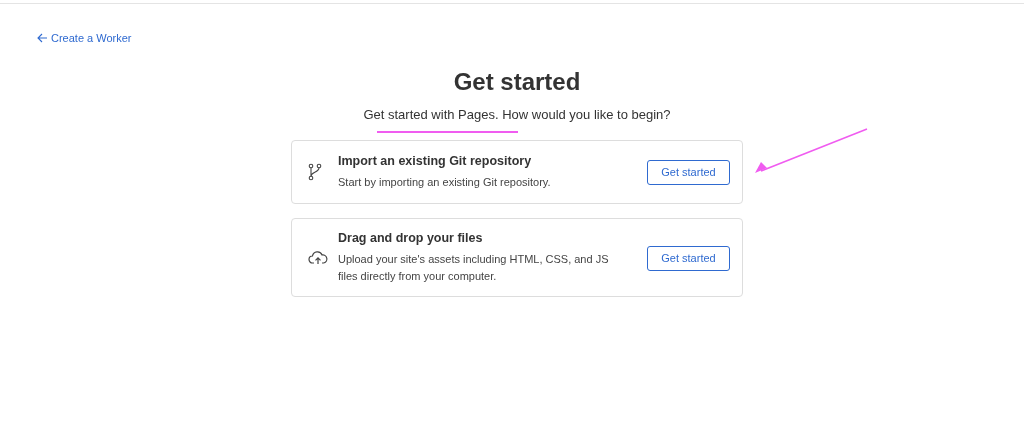 Image resolution: width=1024 pixels, height=429 pixels. Describe the element at coordinates (445, 182) in the screenshot. I see `option-description: Start by importing an existing Git repository.` at that location.